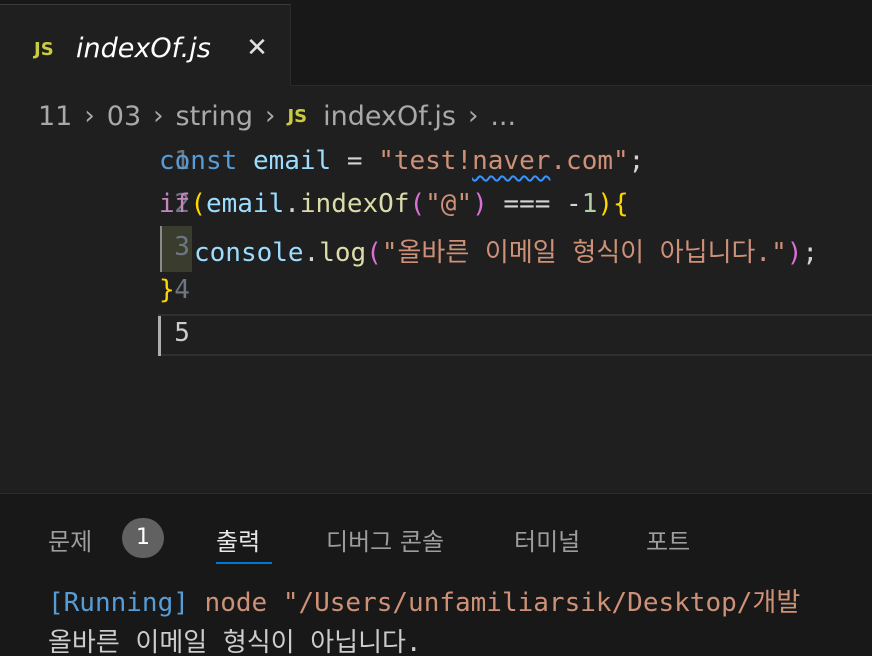 This screenshot has width=872, height=656. I want to click on problems-count-badge: 1, so click(143, 538).